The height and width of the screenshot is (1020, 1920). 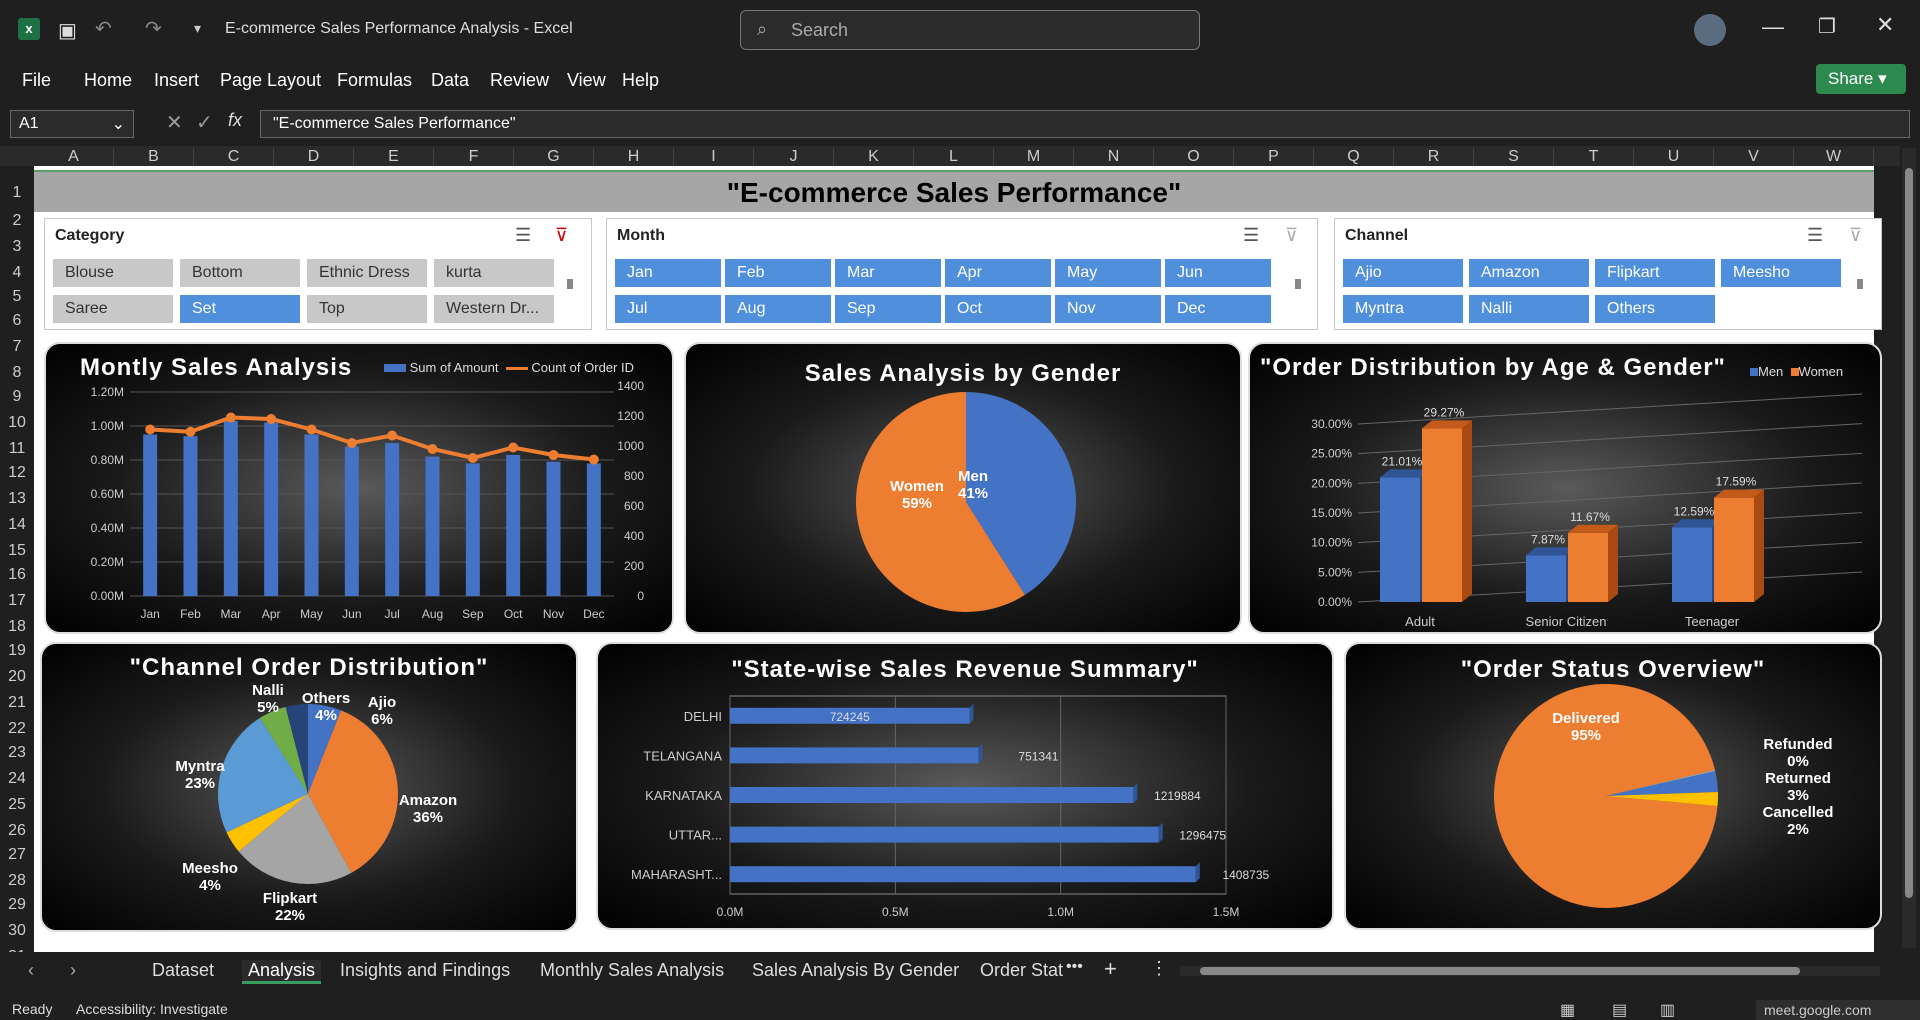 What do you see at coordinates (778, 273) in the screenshot?
I see `slicer-item-month: Feb` at bounding box center [778, 273].